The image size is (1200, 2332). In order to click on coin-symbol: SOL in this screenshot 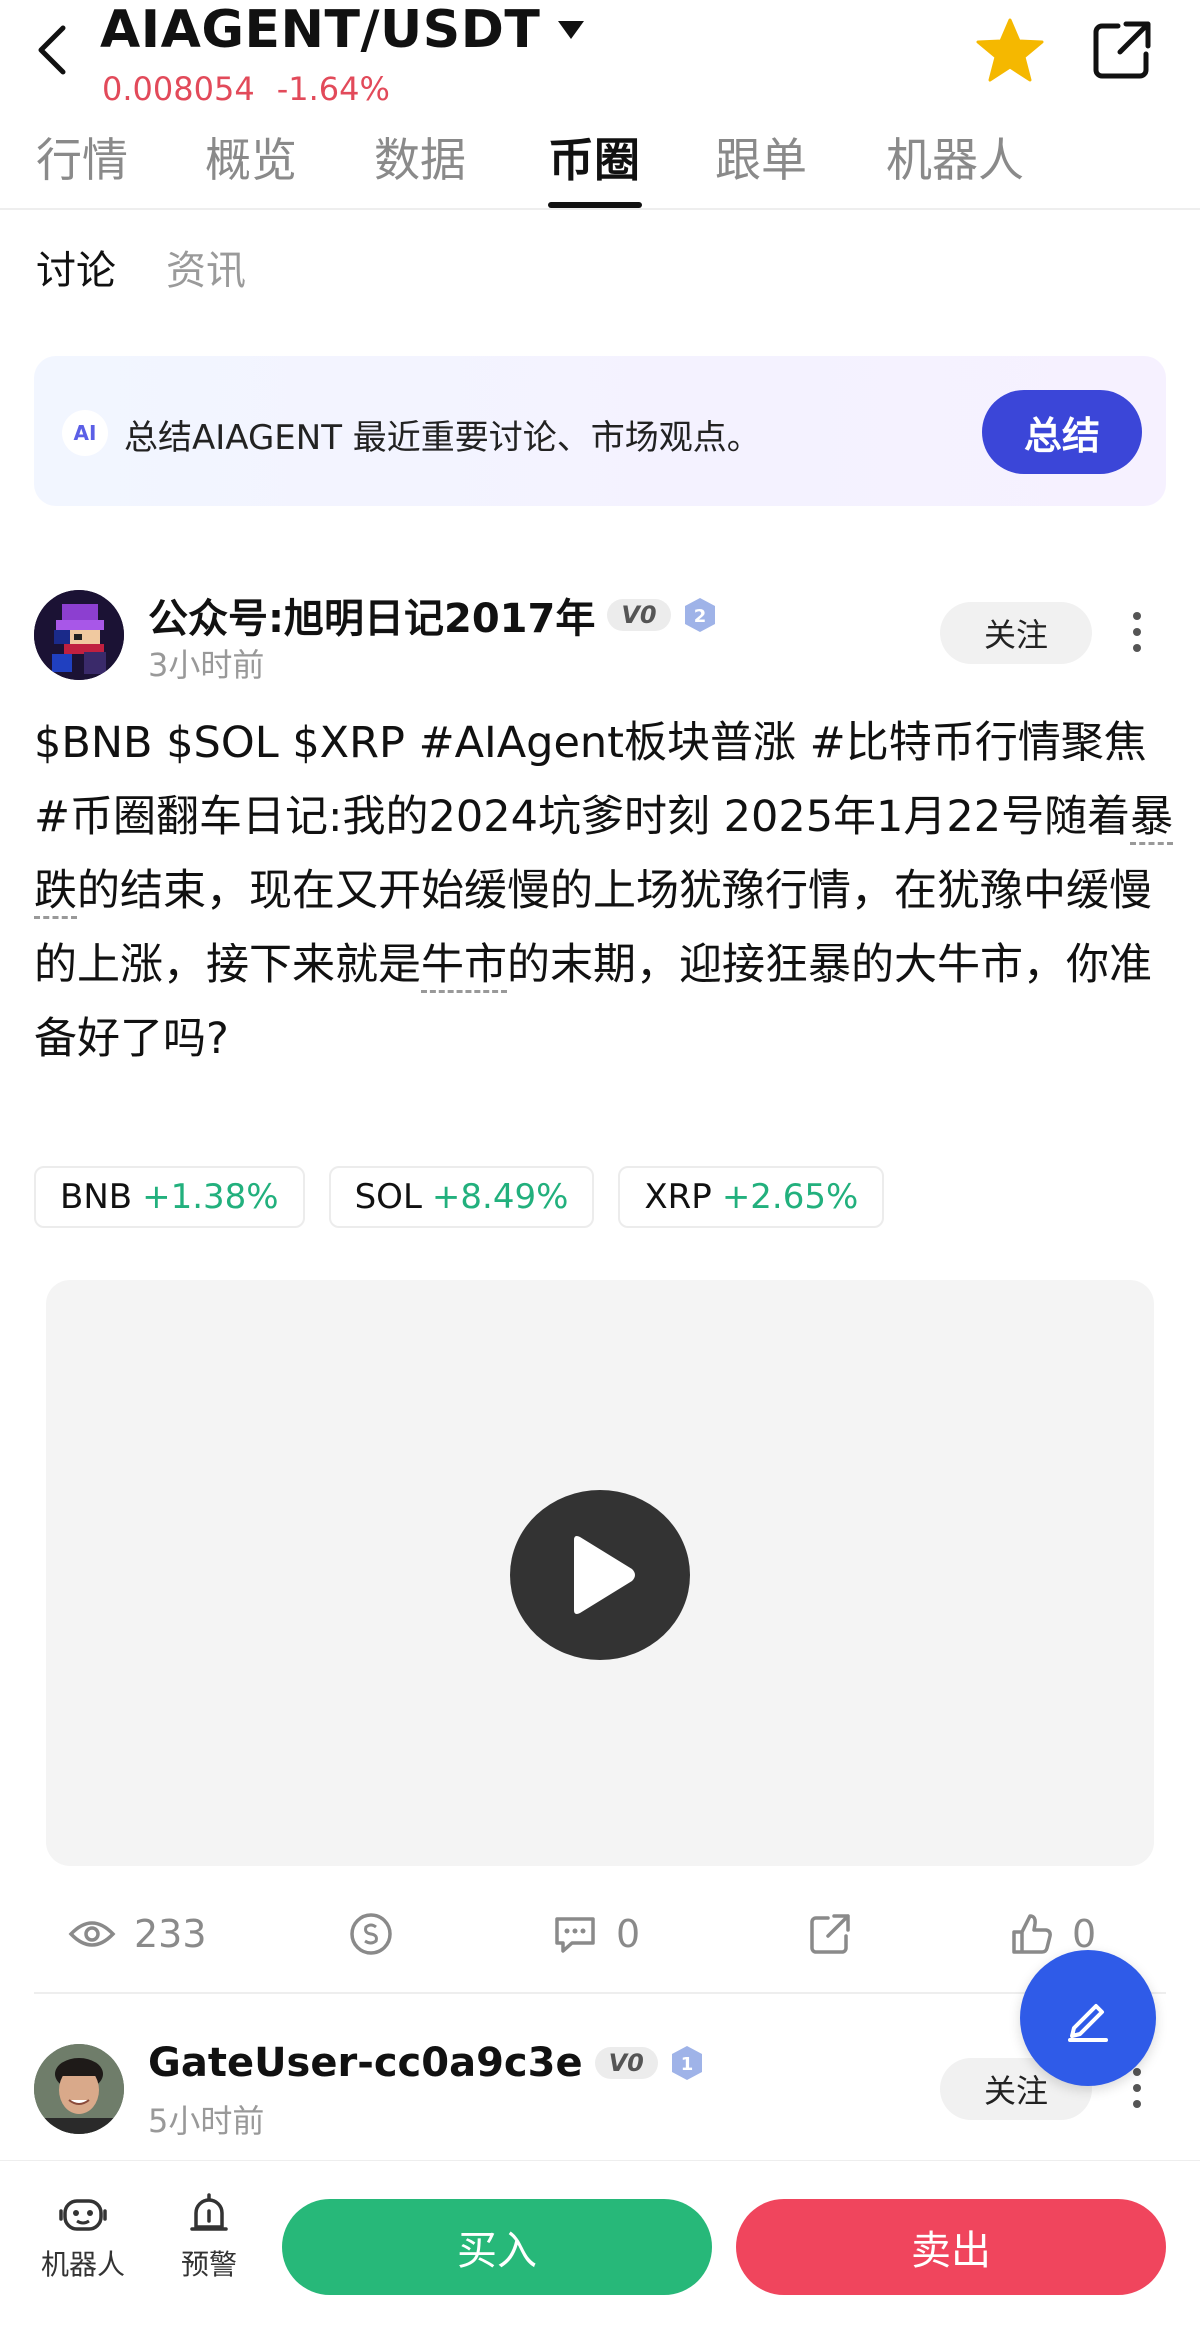, I will do `click(388, 1197)`.